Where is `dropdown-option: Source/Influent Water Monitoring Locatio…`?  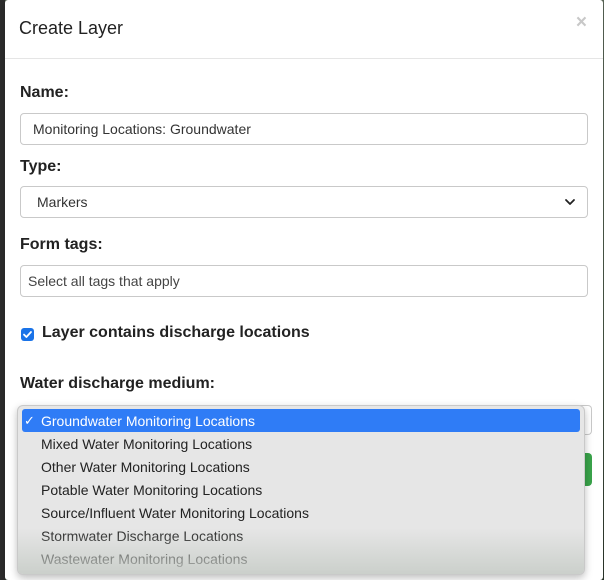
dropdown-option: Source/Influent Water Monitoring Locatio… is located at coordinates (301, 512).